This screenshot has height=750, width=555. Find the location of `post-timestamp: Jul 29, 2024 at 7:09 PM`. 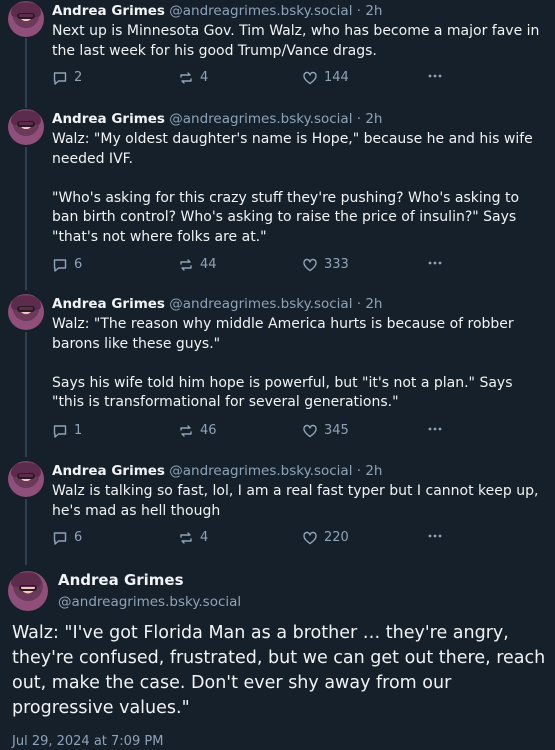

post-timestamp: Jul 29, 2024 at 7:09 PM is located at coordinates (87, 741).